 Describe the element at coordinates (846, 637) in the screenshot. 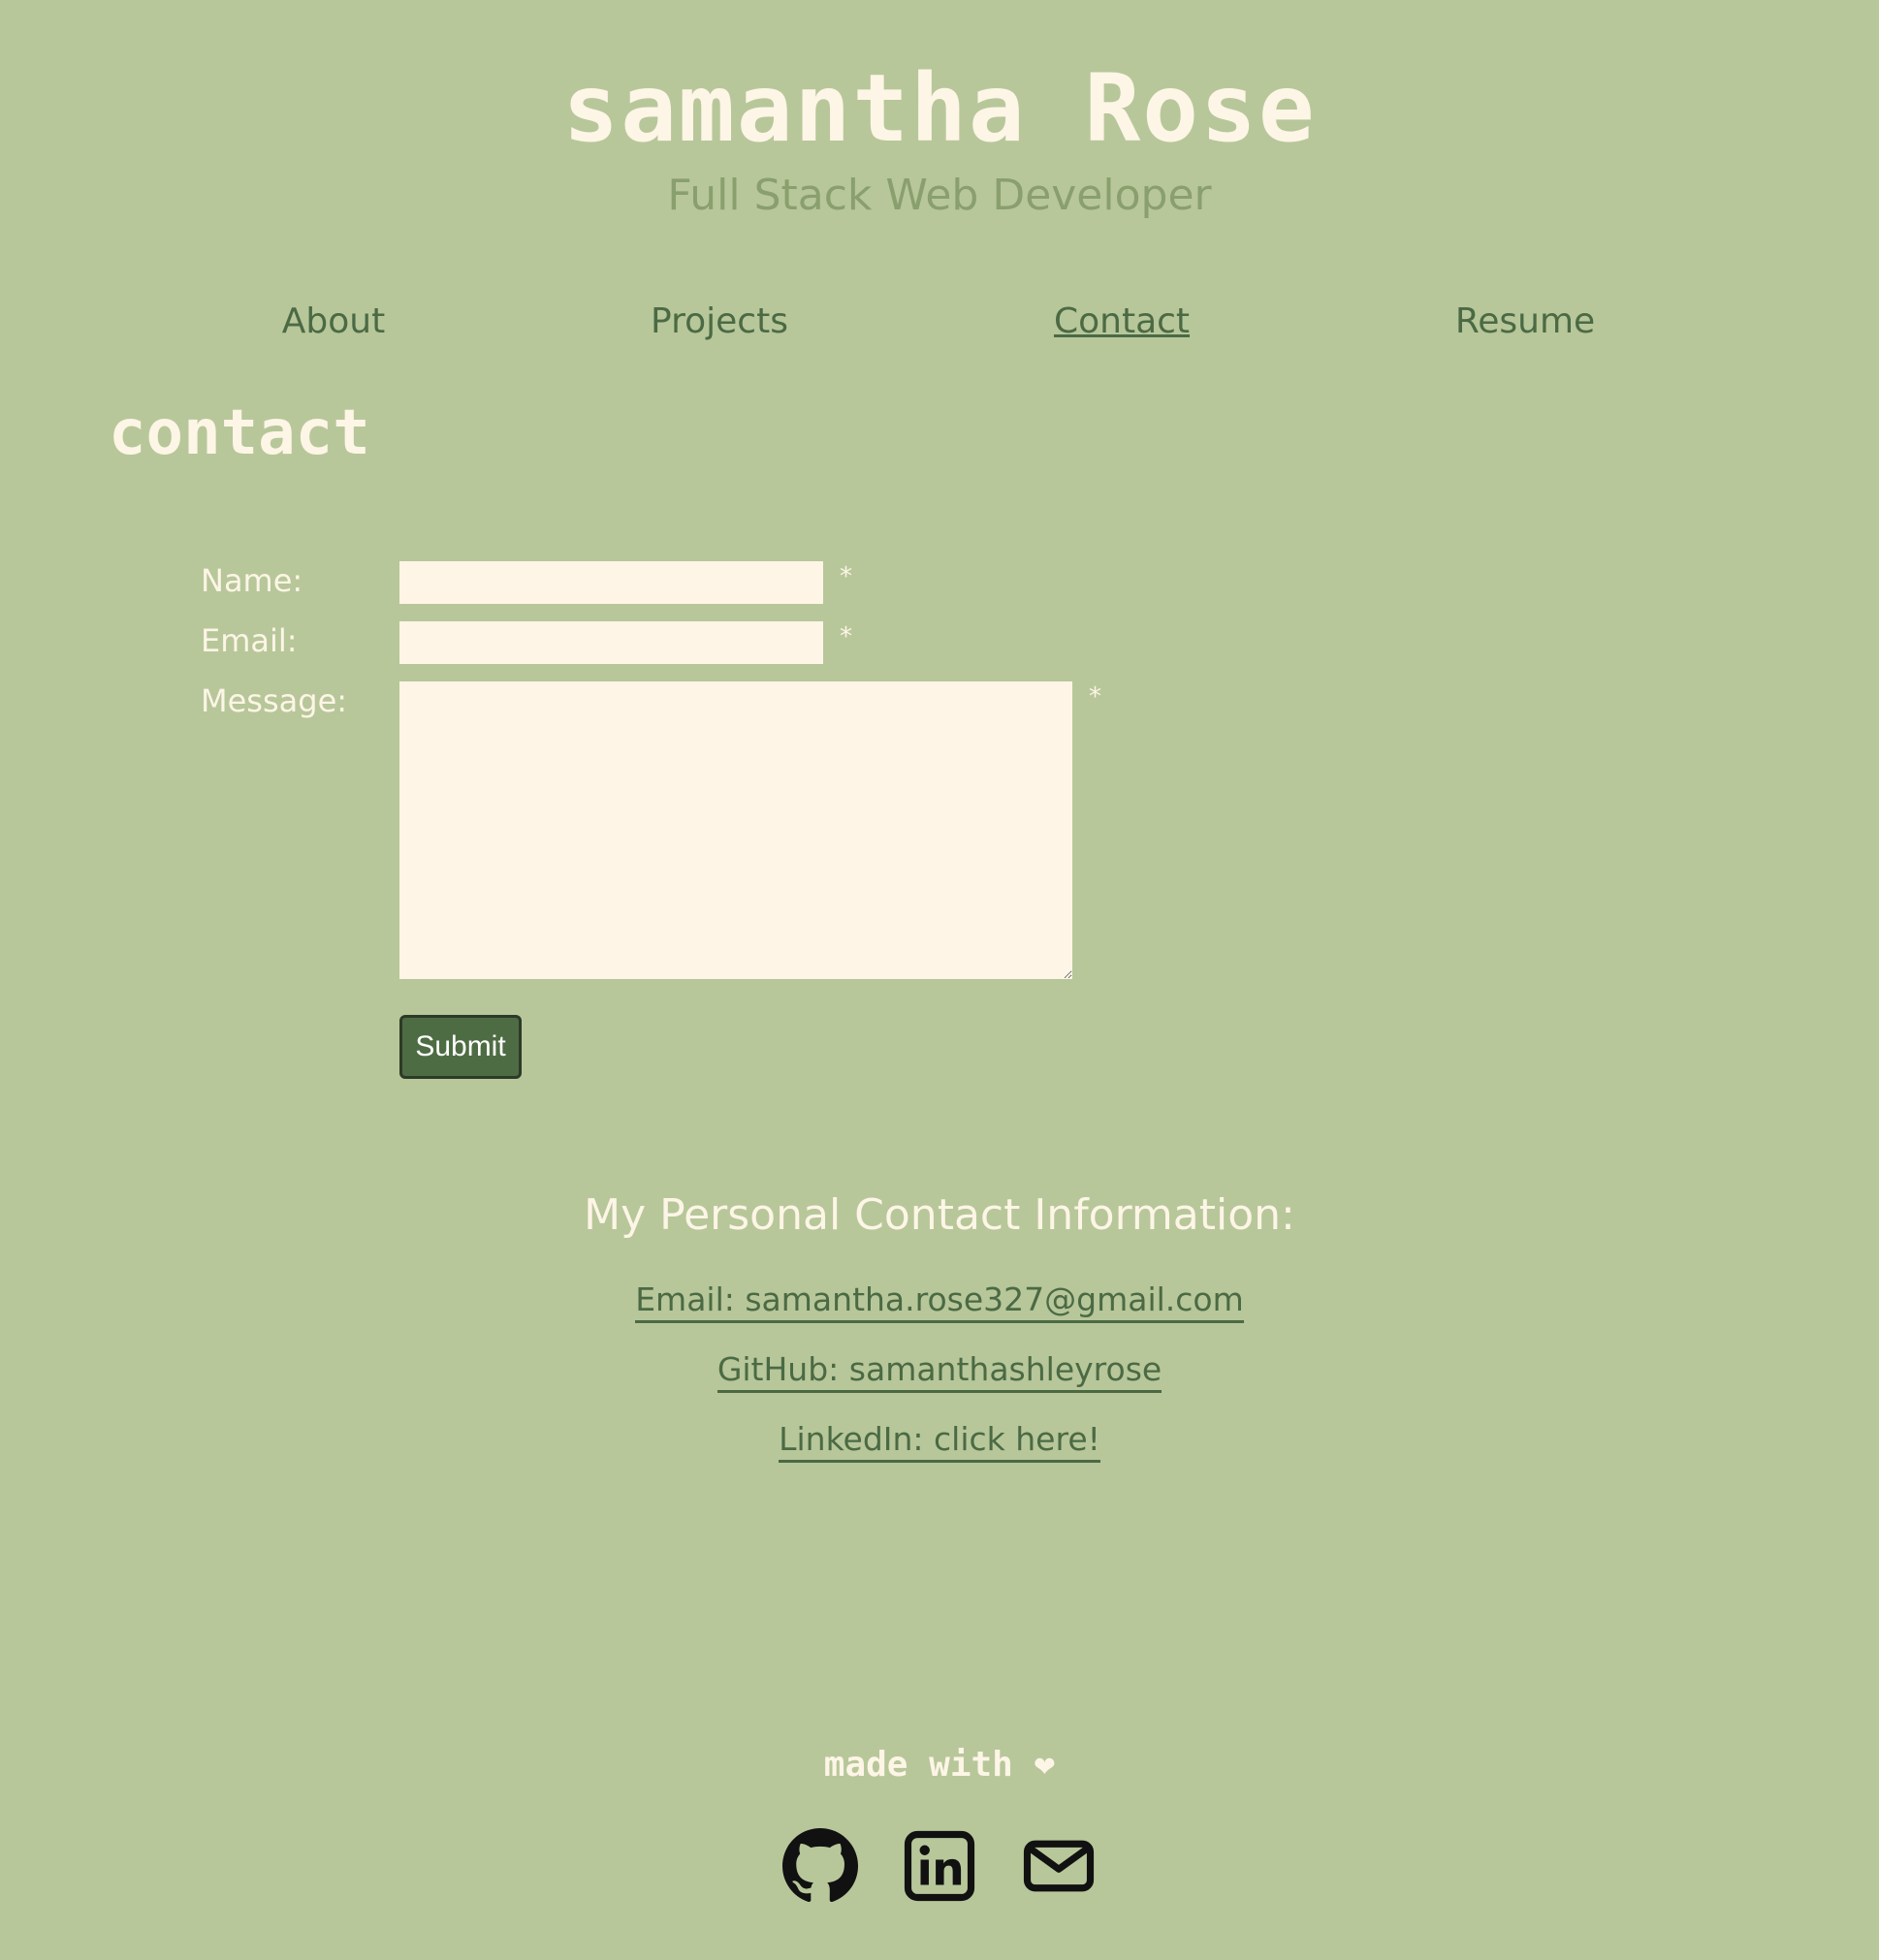

I see `email-required-mark: *` at that location.